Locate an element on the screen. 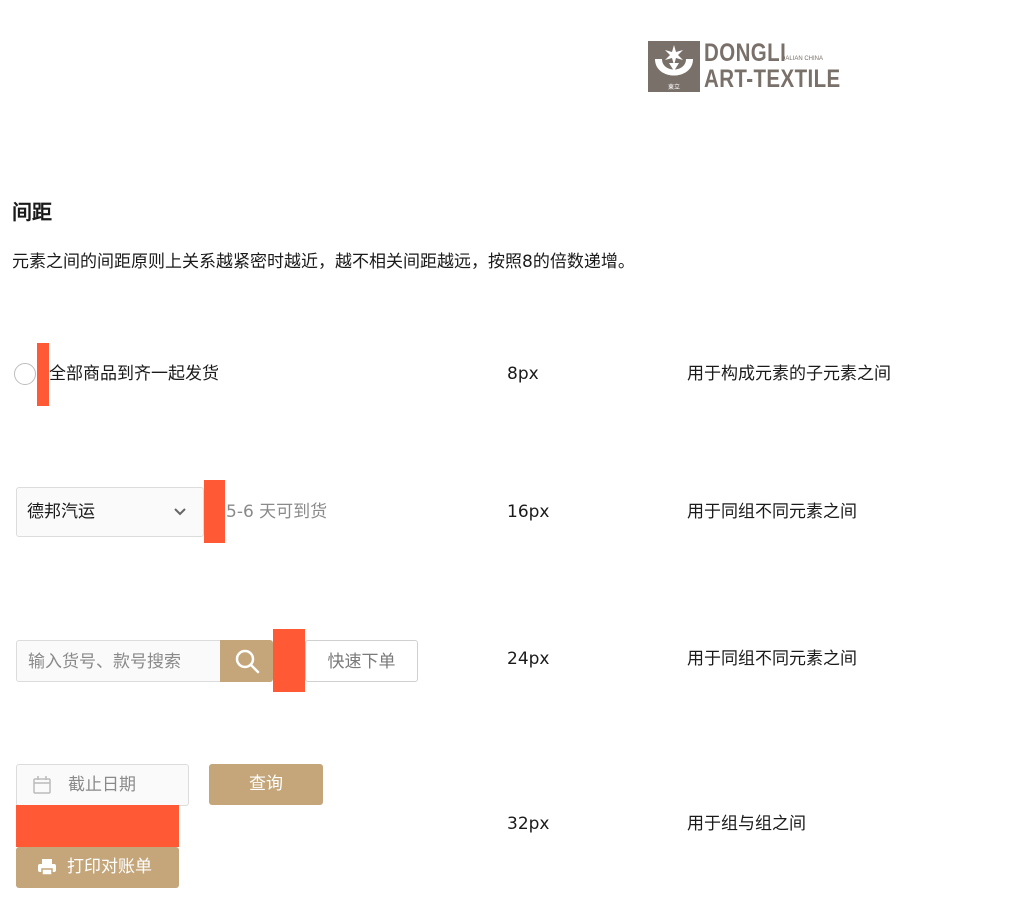 This screenshot has height=916, width=1035. due-date-input: 截止日期 is located at coordinates (102, 785).